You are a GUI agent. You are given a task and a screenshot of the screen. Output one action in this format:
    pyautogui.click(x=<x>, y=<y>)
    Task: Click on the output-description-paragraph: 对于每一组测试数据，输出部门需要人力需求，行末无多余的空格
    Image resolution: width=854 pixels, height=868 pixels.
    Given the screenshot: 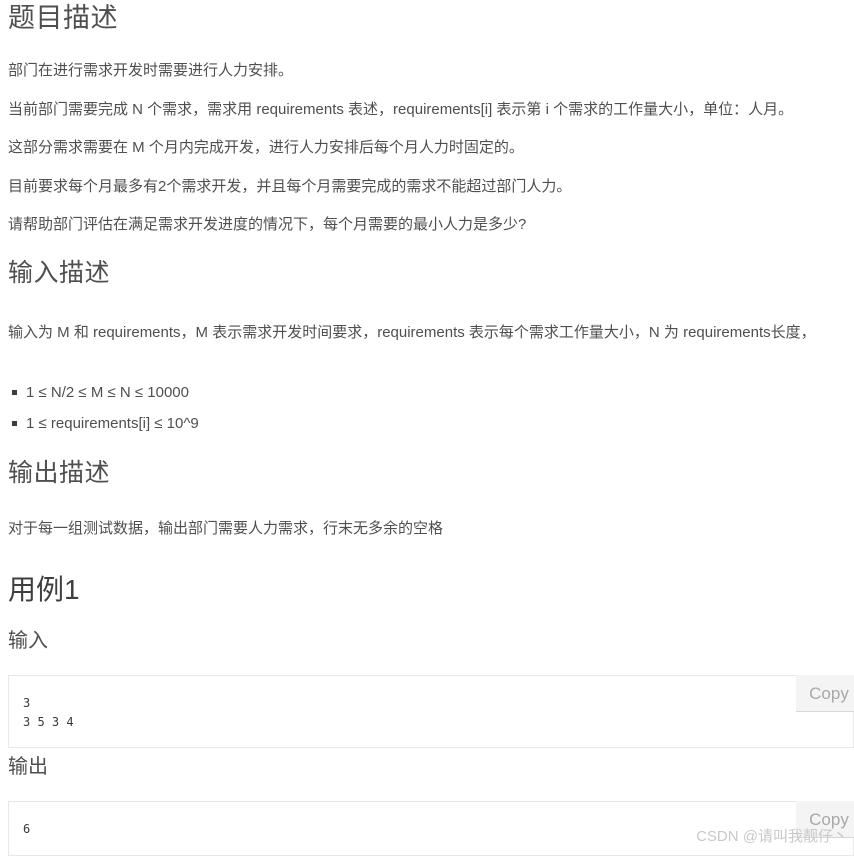 What is the action you would take?
    pyautogui.click(x=226, y=528)
    